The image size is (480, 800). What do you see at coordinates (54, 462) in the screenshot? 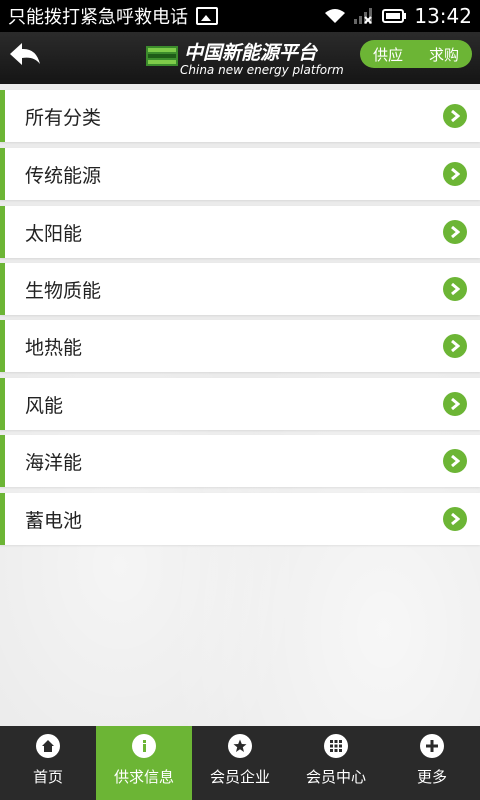
I see `category-label: 海洋能` at bounding box center [54, 462].